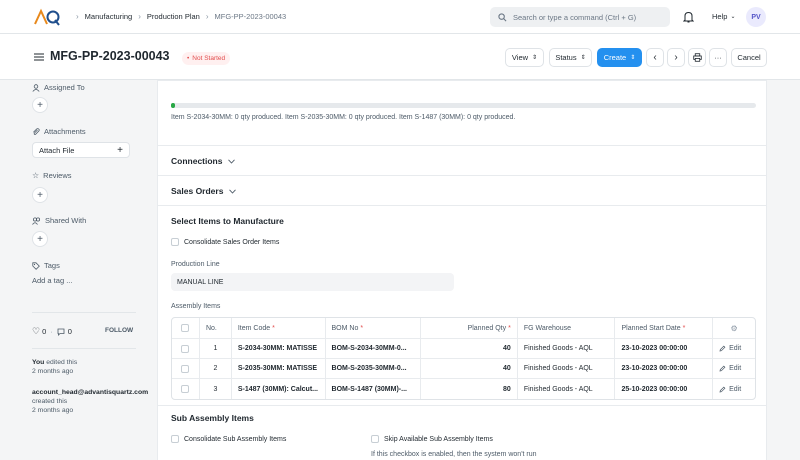  What do you see at coordinates (619, 57) in the screenshot?
I see `create-button: Create ⇕` at bounding box center [619, 57].